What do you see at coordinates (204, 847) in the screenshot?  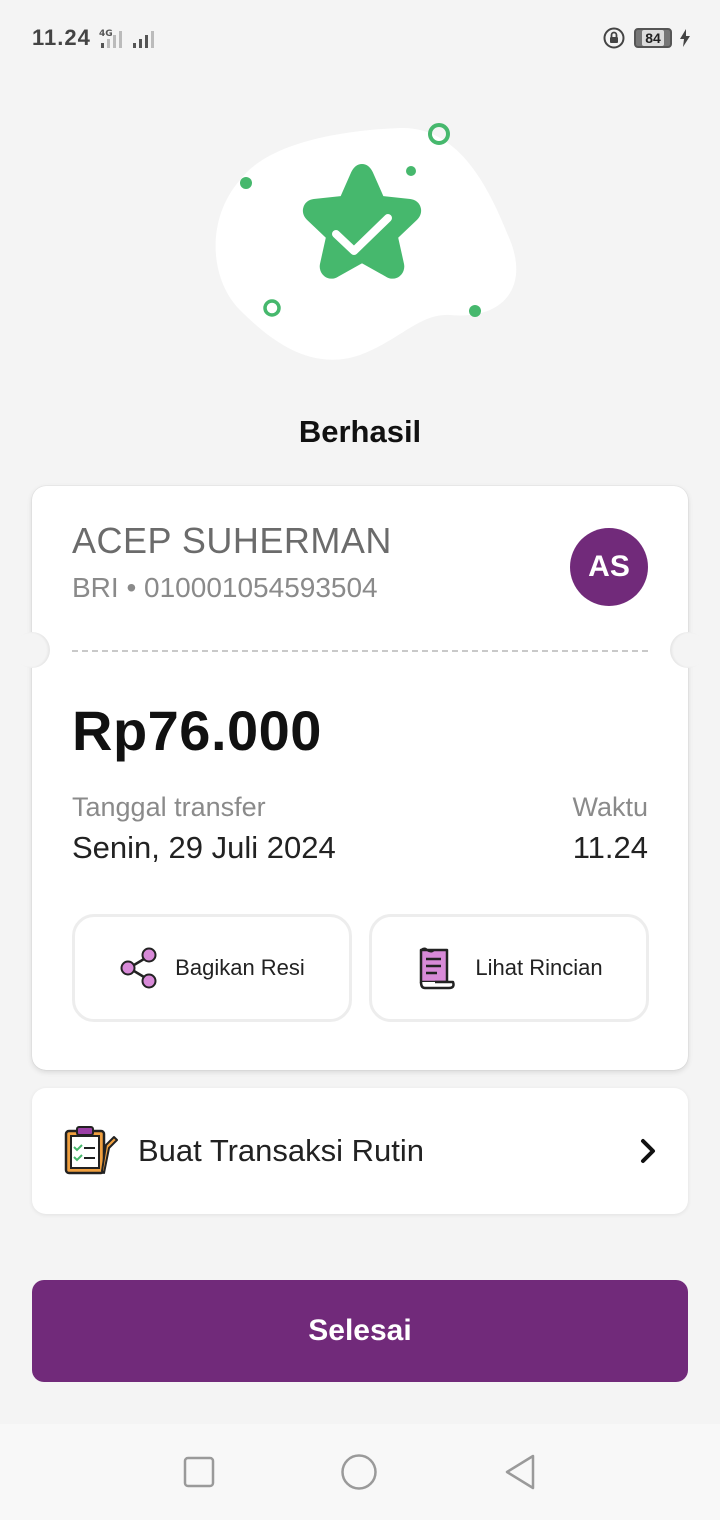 I see `date-value: Senin, 29 Juli 2024` at bounding box center [204, 847].